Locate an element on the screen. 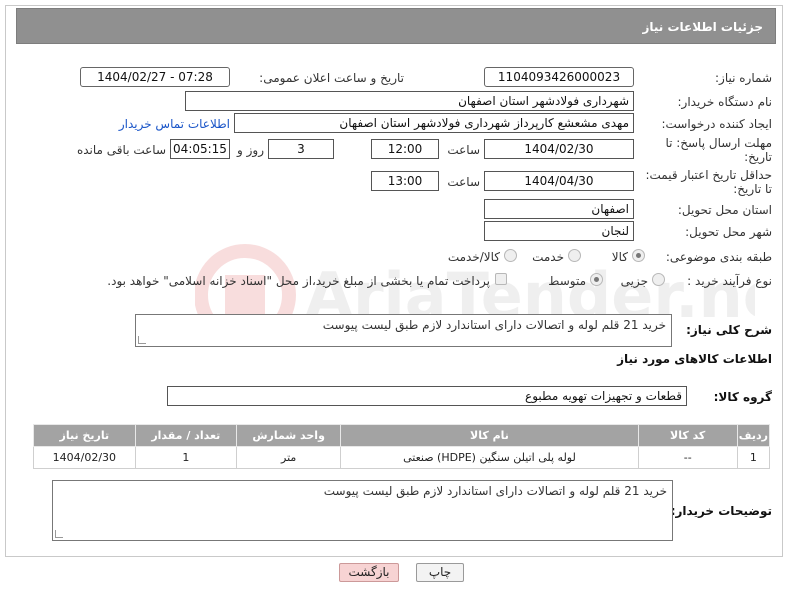  process-label: نوع فرآیند خرید : is located at coordinates (729, 281).